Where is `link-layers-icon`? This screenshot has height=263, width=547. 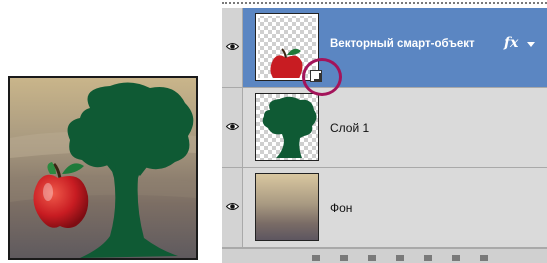
link-layers-icon is located at coordinates (316, 258).